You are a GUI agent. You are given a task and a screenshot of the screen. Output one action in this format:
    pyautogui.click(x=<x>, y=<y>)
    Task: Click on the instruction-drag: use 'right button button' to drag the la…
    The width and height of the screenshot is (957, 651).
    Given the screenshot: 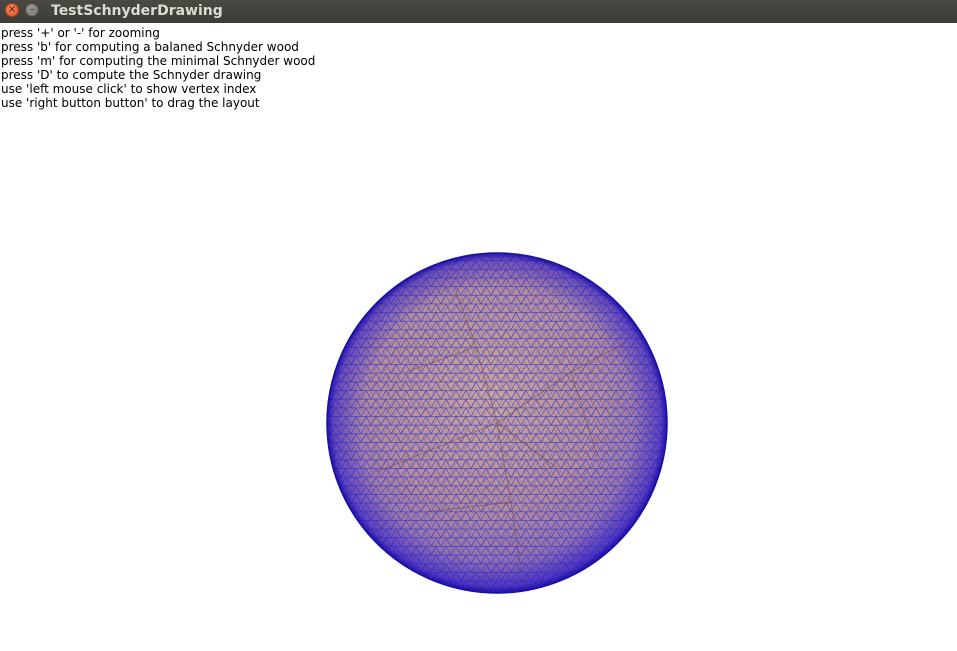 What is the action you would take?
    pyautogui.click(x=130, y=103)
    